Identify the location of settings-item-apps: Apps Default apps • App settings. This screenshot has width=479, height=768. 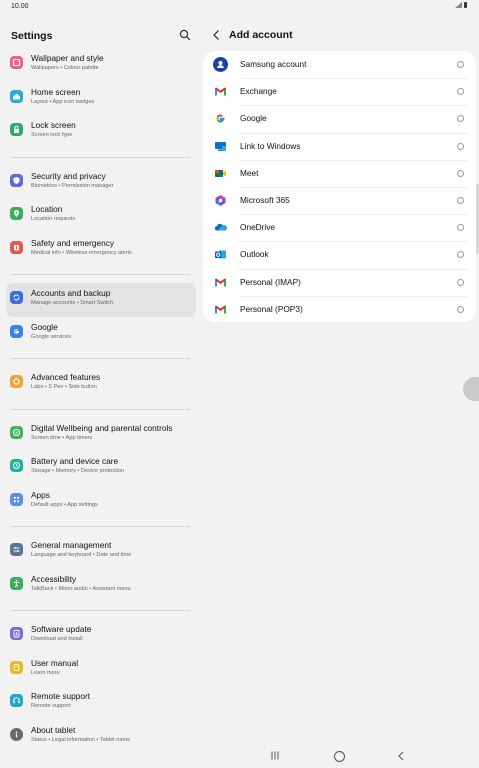
(101, 502).